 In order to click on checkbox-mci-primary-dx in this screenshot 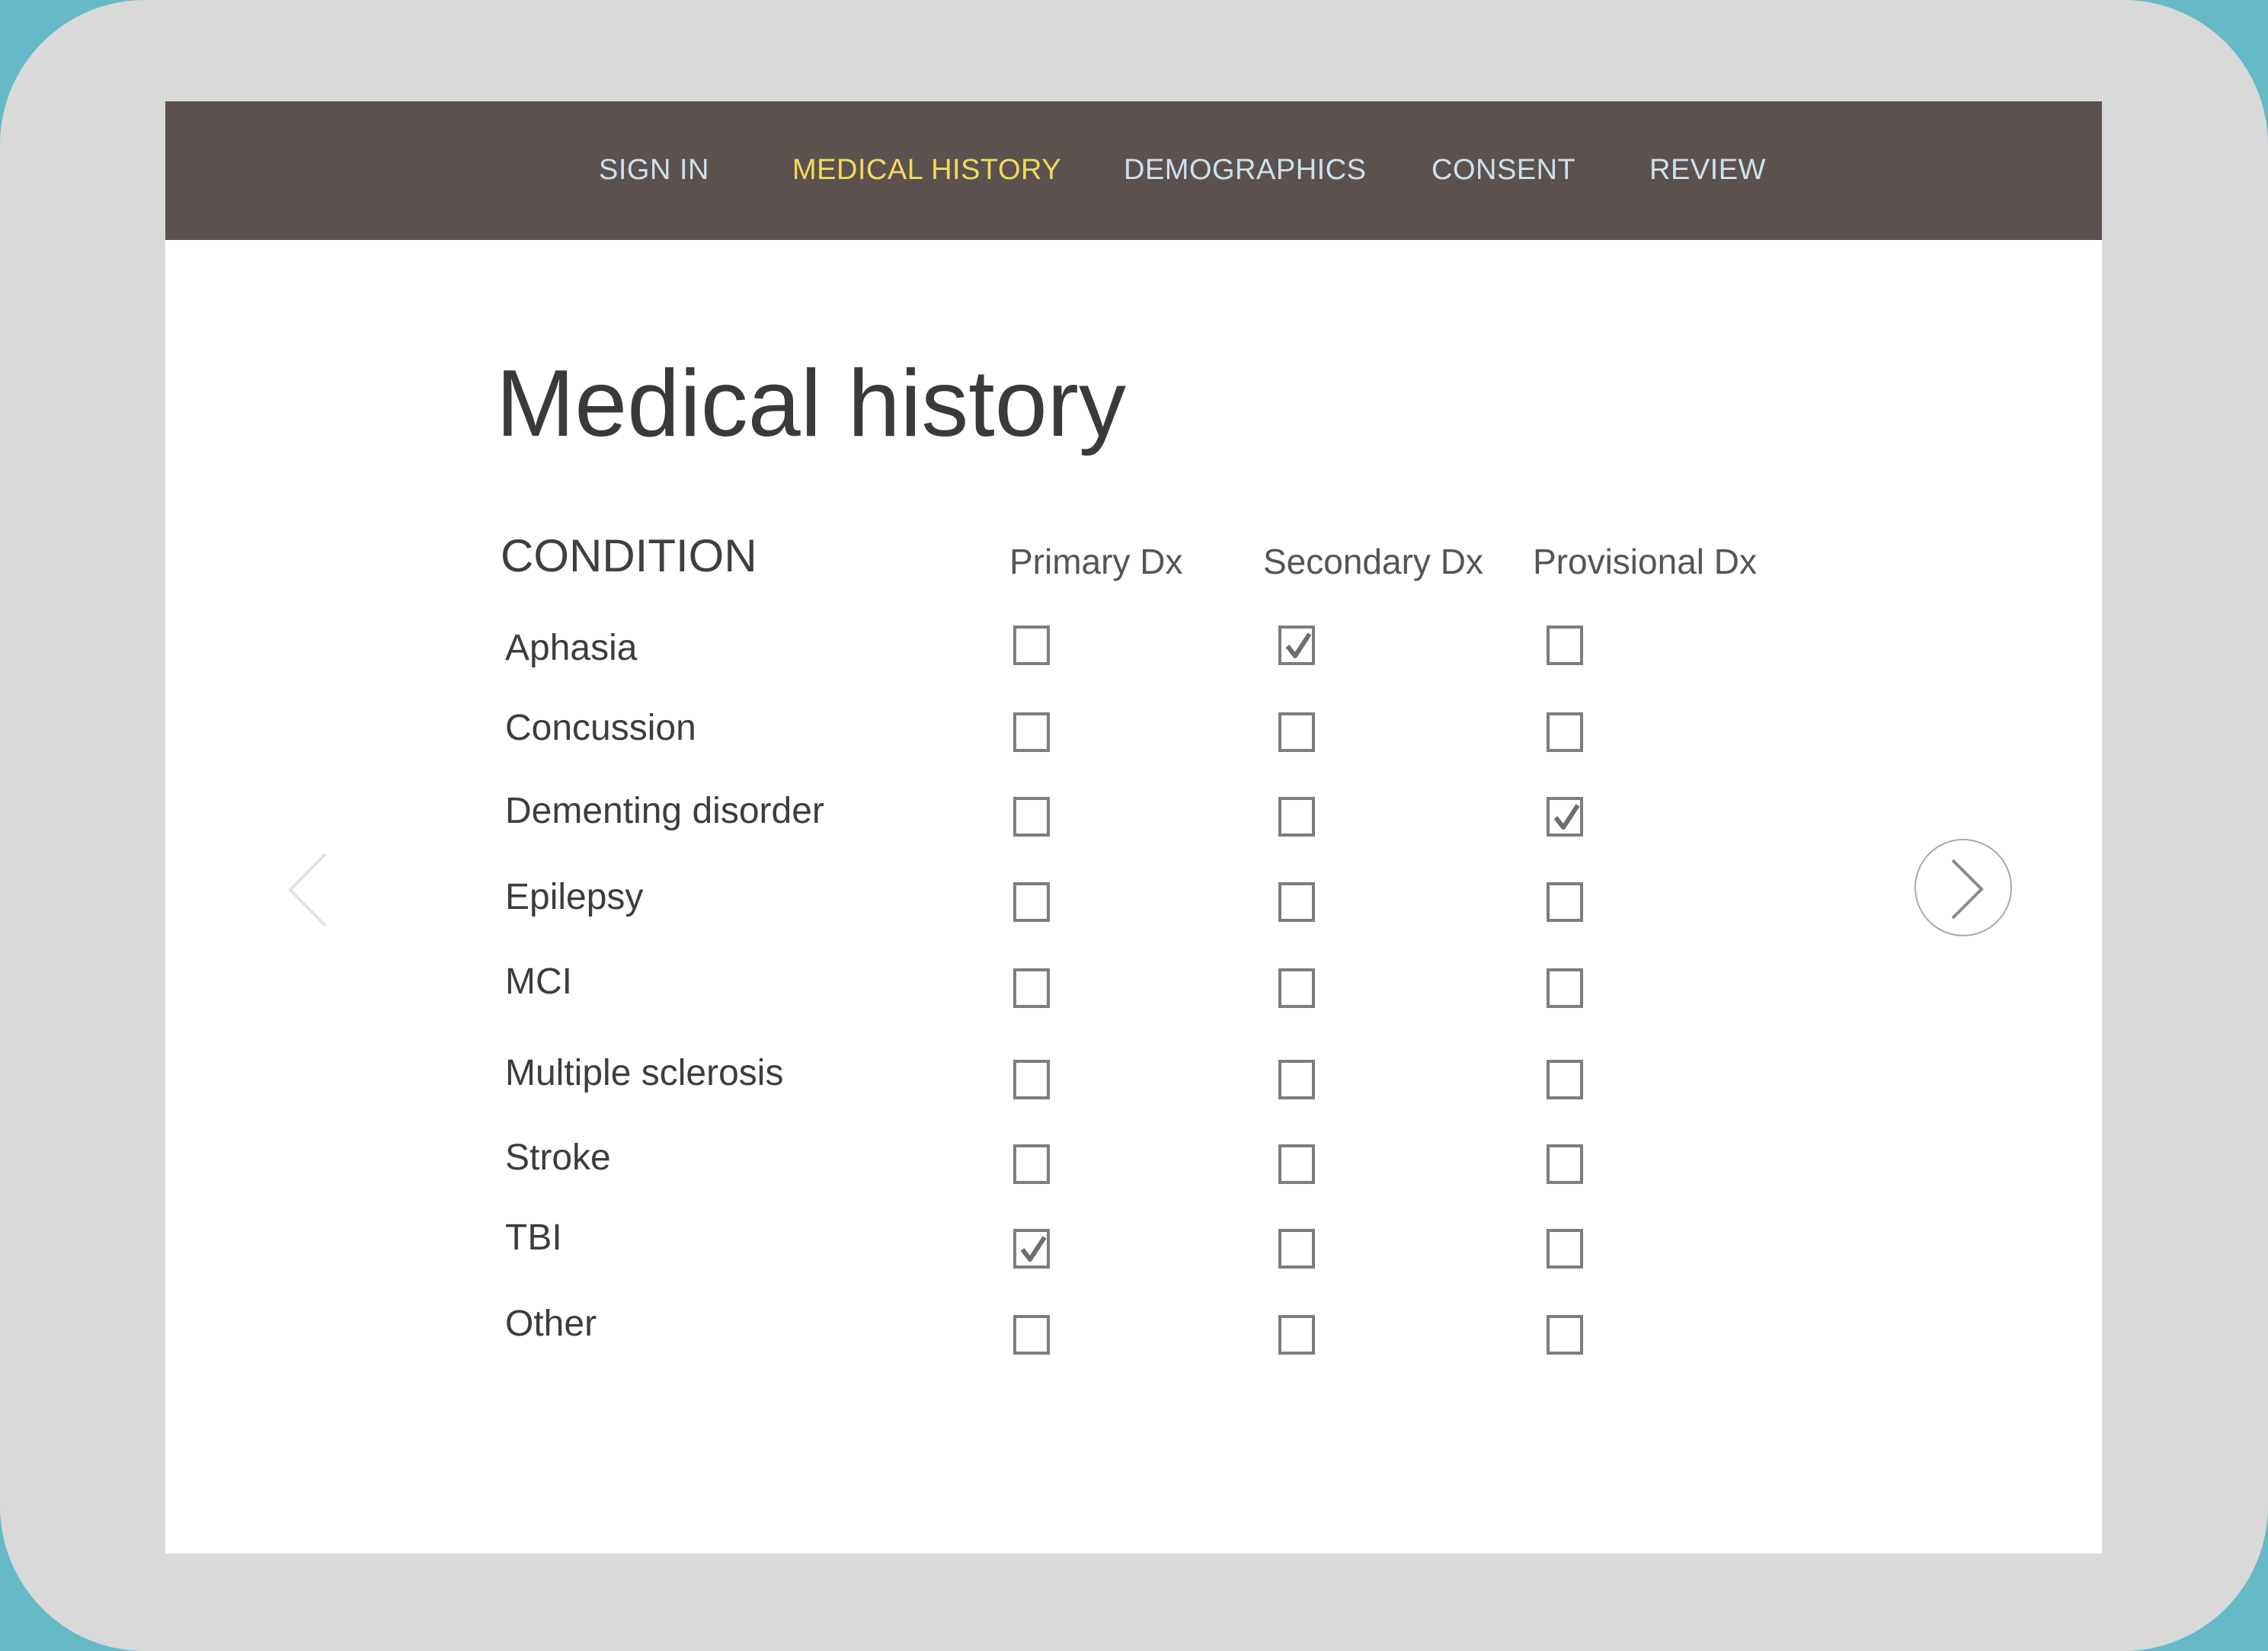, I will do `click(1031, 988)`.